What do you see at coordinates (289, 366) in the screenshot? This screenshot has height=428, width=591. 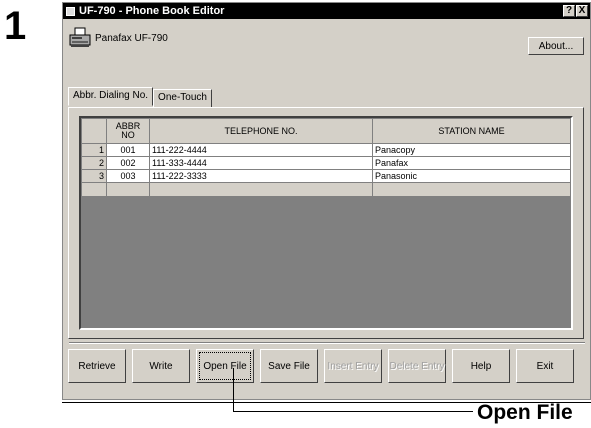 I see `save-file-button: Save File` at bounding box center [289, 366].